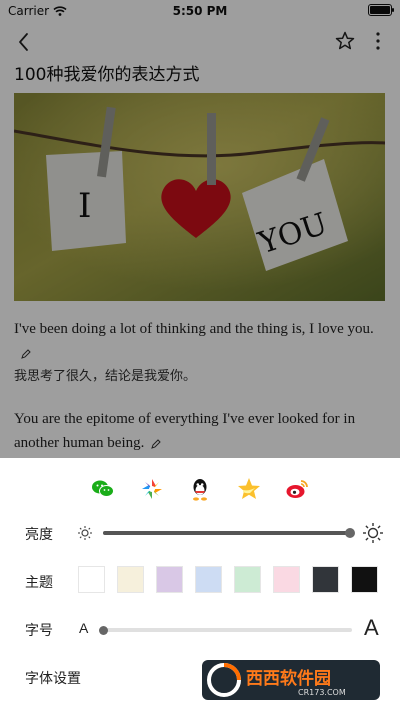 This screenshot has width=400, height=709. Describe the element at coordinates (226, 533) in the screenshot. I see `brightness-slider-fill` at that location.